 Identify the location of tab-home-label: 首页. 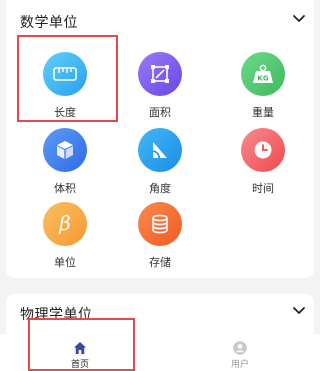
(79, 365).